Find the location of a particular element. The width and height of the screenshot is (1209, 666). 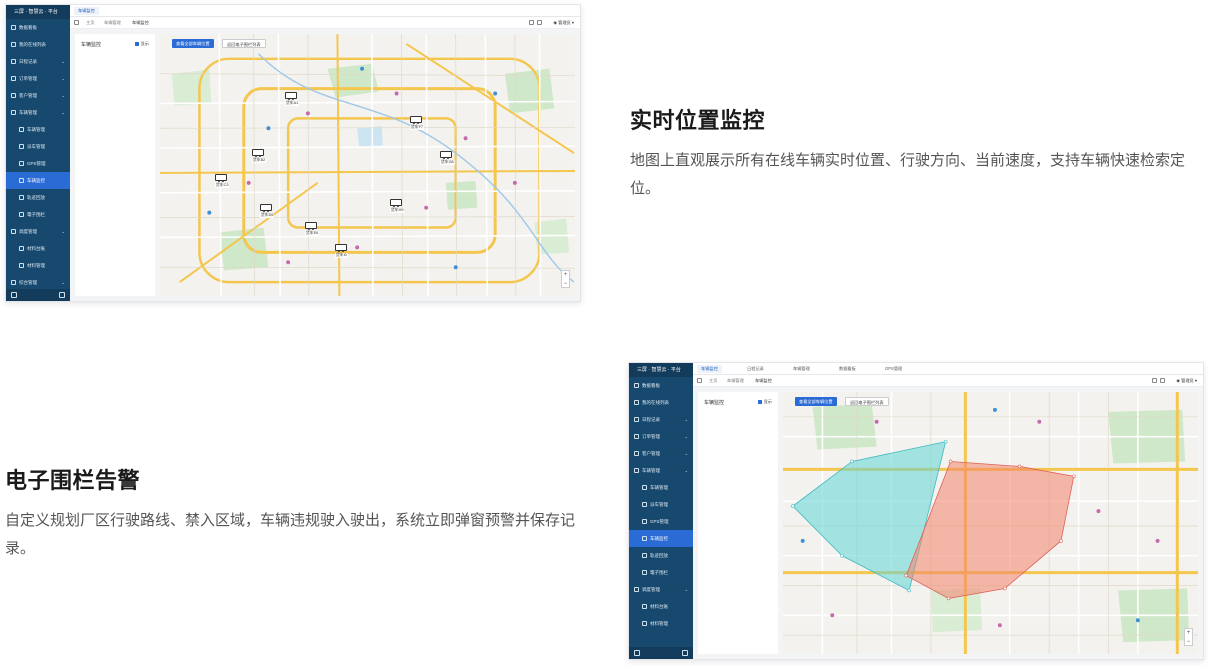

vehicle-label: 货车F7 is located at coordinates (417, 127).